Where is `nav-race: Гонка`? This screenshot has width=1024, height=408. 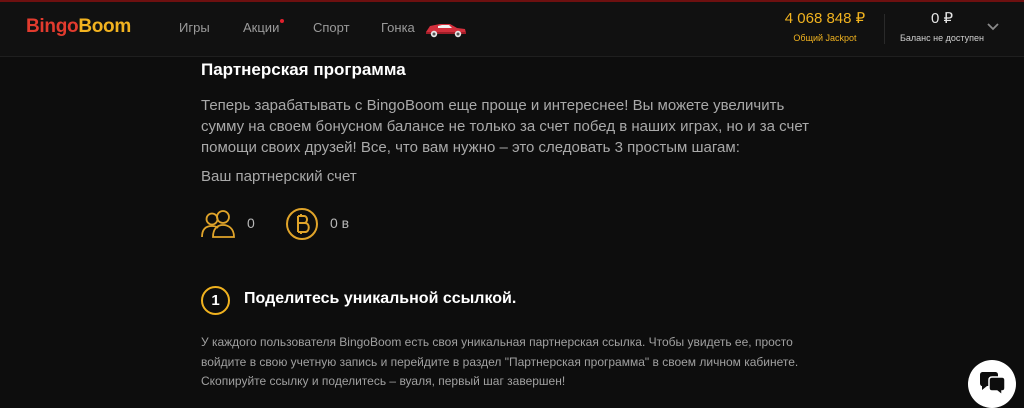
nav-race: Гонка is located at coordinates (398, 27).